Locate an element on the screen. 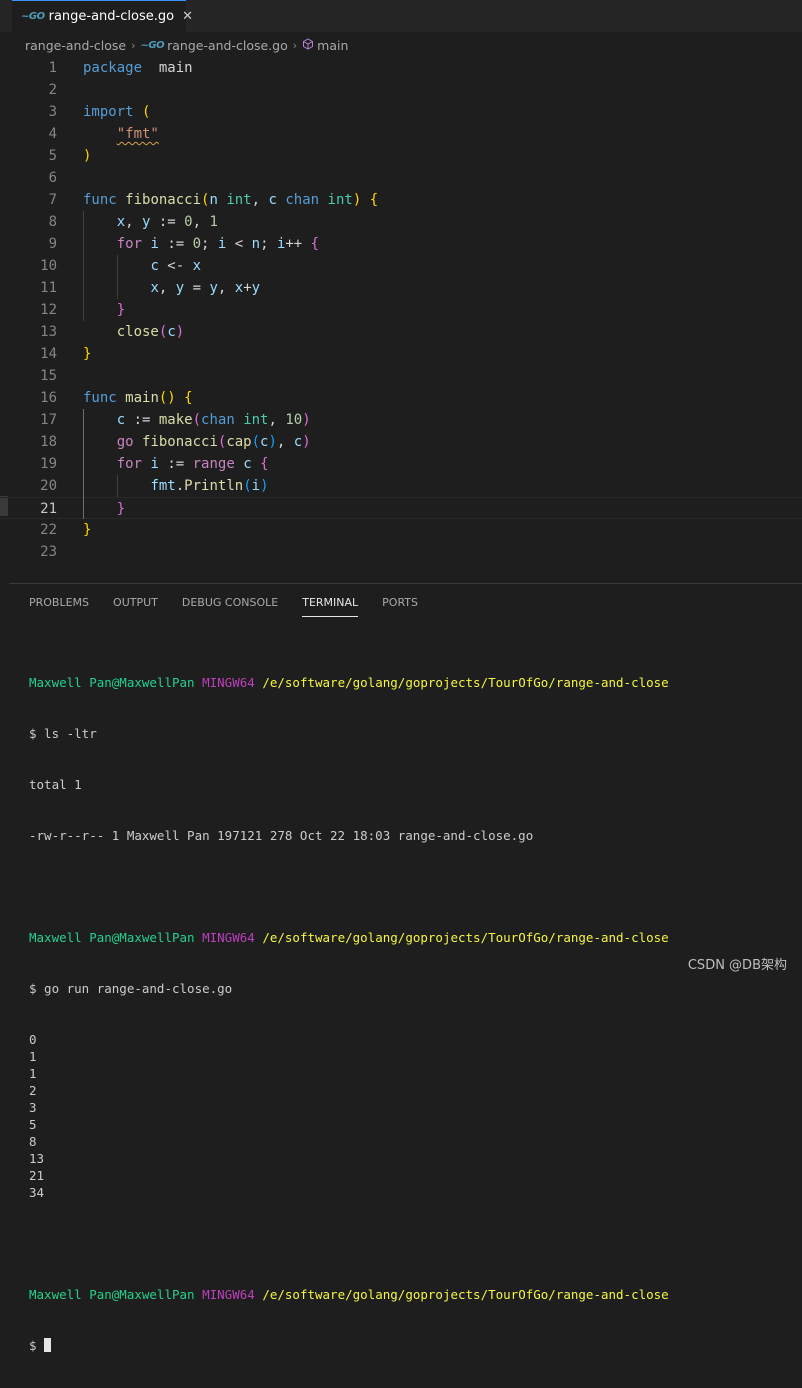 The width and height of the screenshot is (802, 1388). tab-label: range-and-close.go is located at coordinates (111, 16).